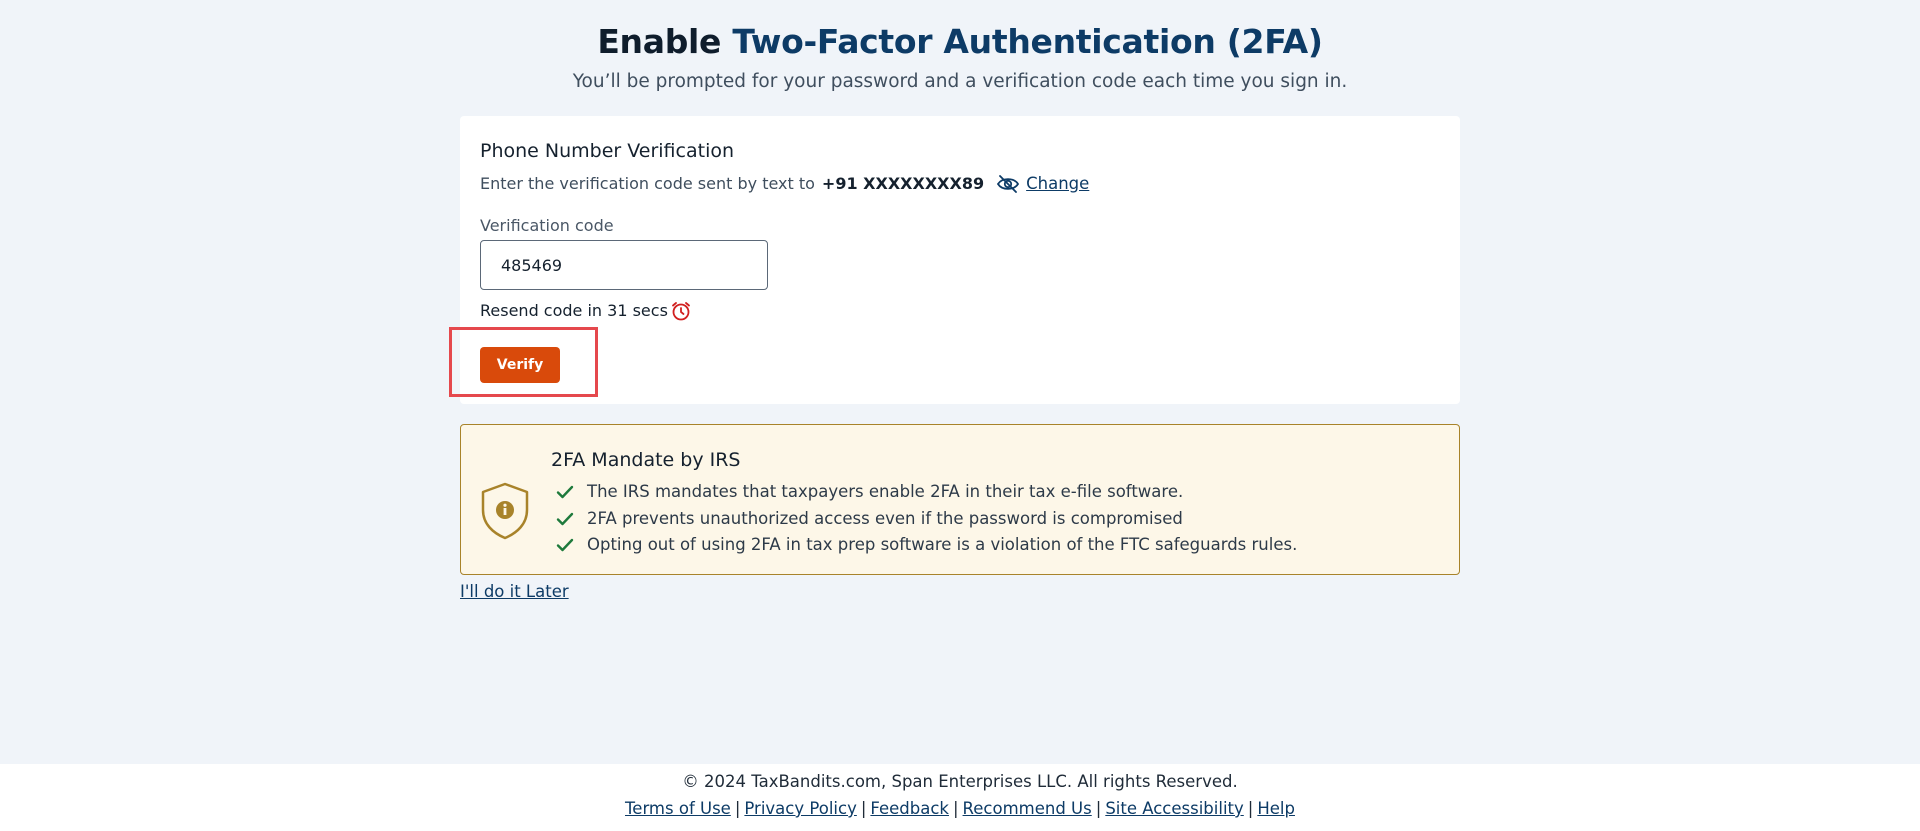 The height and width of the screenshot is (831, 1920). What do you see at coordinates (1027, 808) in the screenshot?
I see `recommend-us-link: Recommend Us` at bounding box center [1027, 808].